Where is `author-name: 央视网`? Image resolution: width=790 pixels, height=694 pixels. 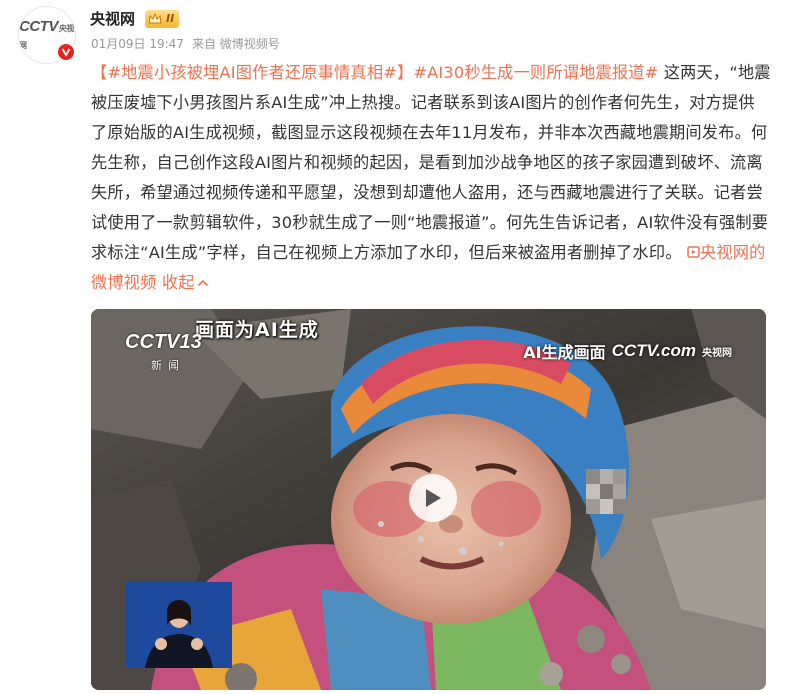 author-name: 央视网 is located at coordinates (112, 18).